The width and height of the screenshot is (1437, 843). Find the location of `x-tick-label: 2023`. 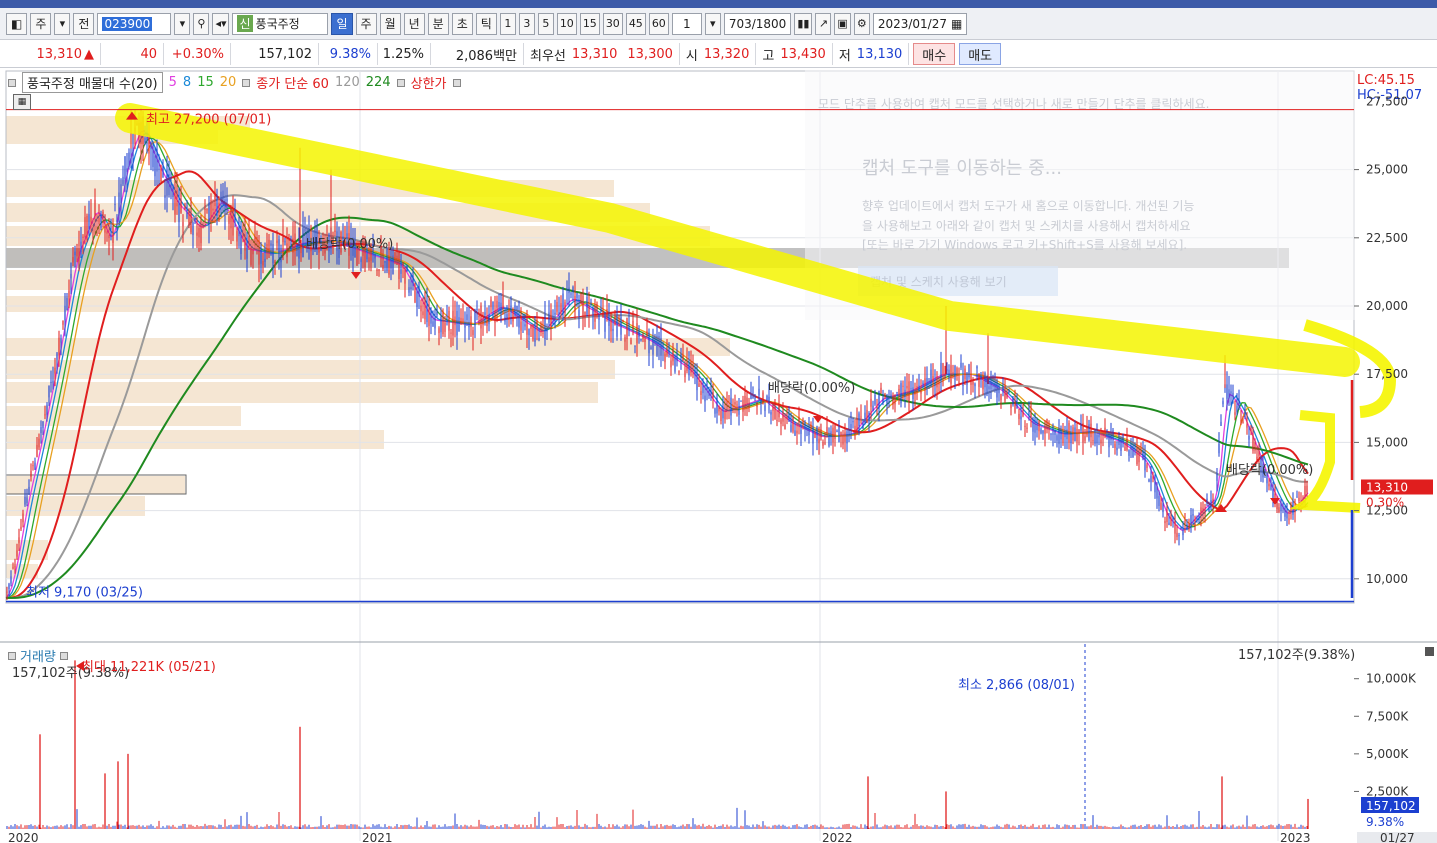

x-tick-label: 2023 is located at coordinates (1295, 837).